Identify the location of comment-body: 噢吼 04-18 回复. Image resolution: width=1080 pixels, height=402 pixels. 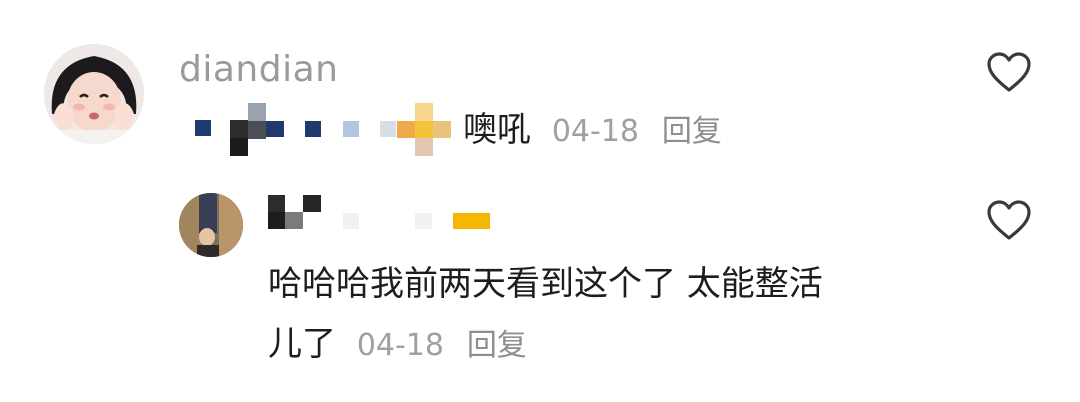
(592, 131).